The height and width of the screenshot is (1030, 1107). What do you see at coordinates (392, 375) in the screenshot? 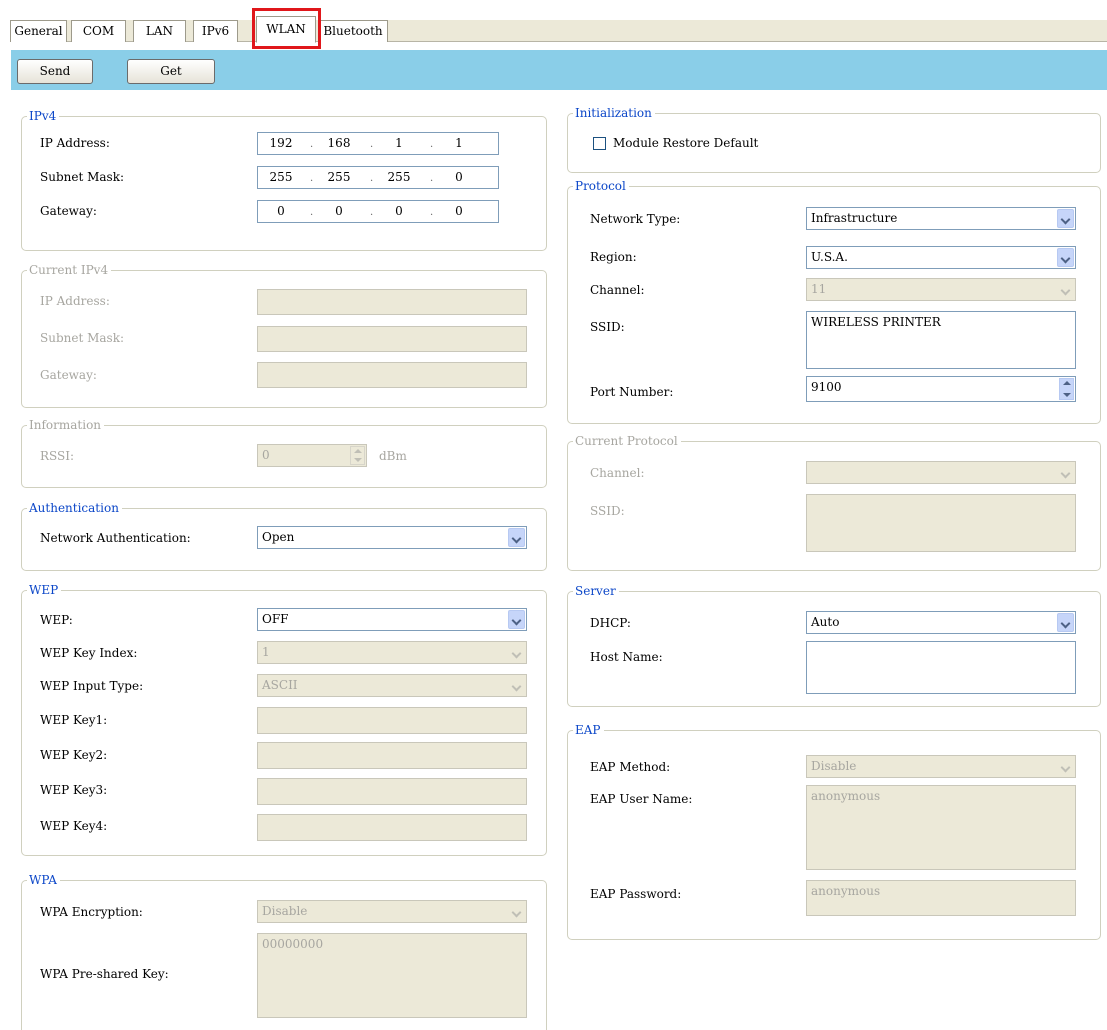
I see `current-gateway-field` at bounding box center [392, 375].